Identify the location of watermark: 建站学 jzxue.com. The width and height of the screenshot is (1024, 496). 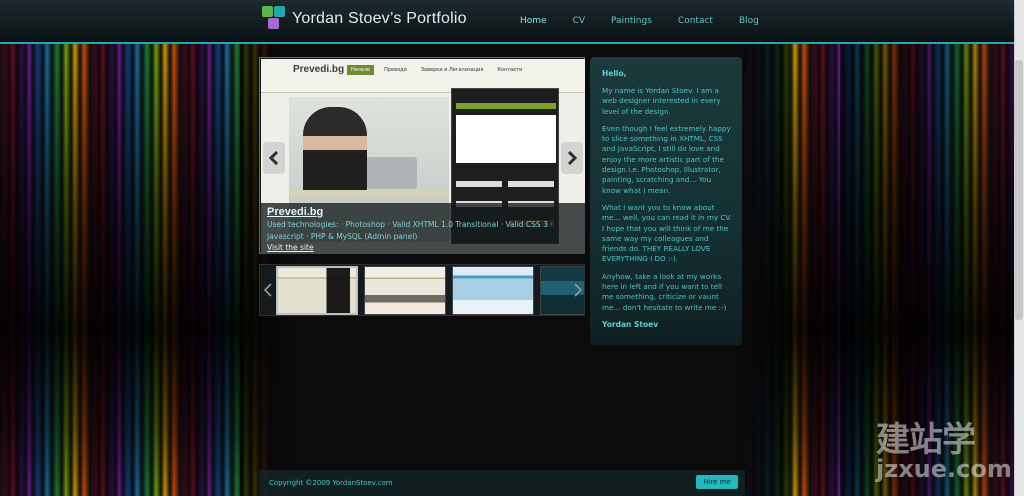
(946, 452).